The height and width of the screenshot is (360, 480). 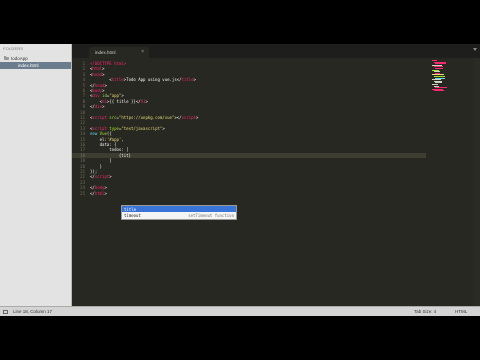 What do you see at coordinates (477, 182) in the screenshot?
I see `vertical-scrollbar` at bounding box center [477, 182].